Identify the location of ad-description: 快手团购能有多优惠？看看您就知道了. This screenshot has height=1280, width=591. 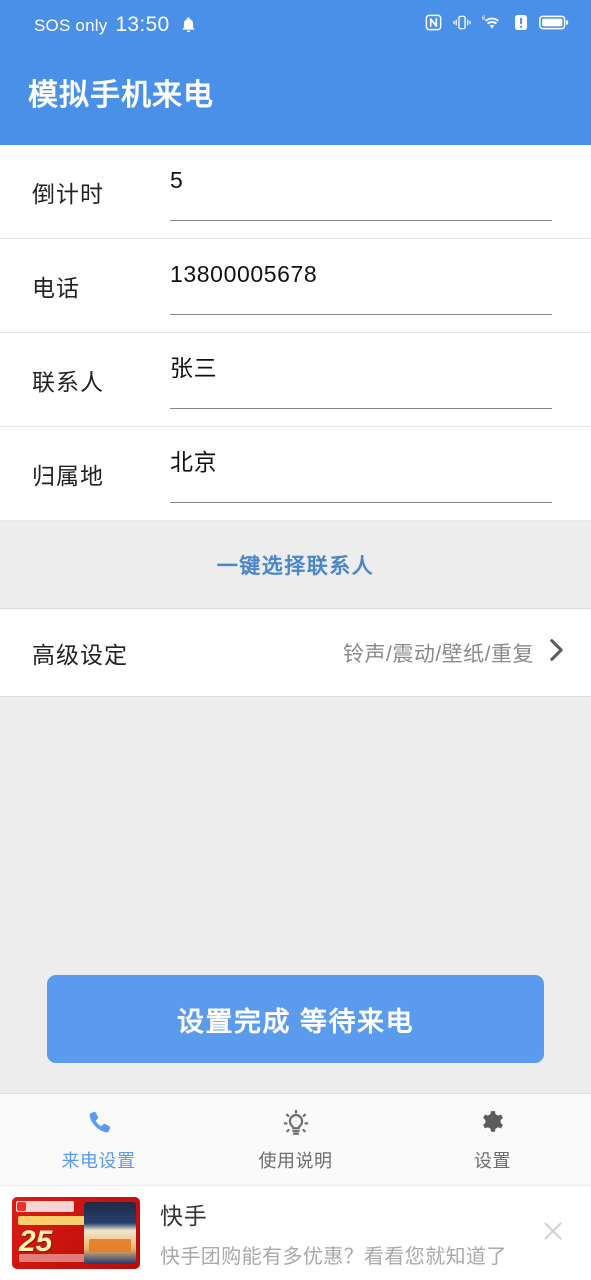
(333, 1257).